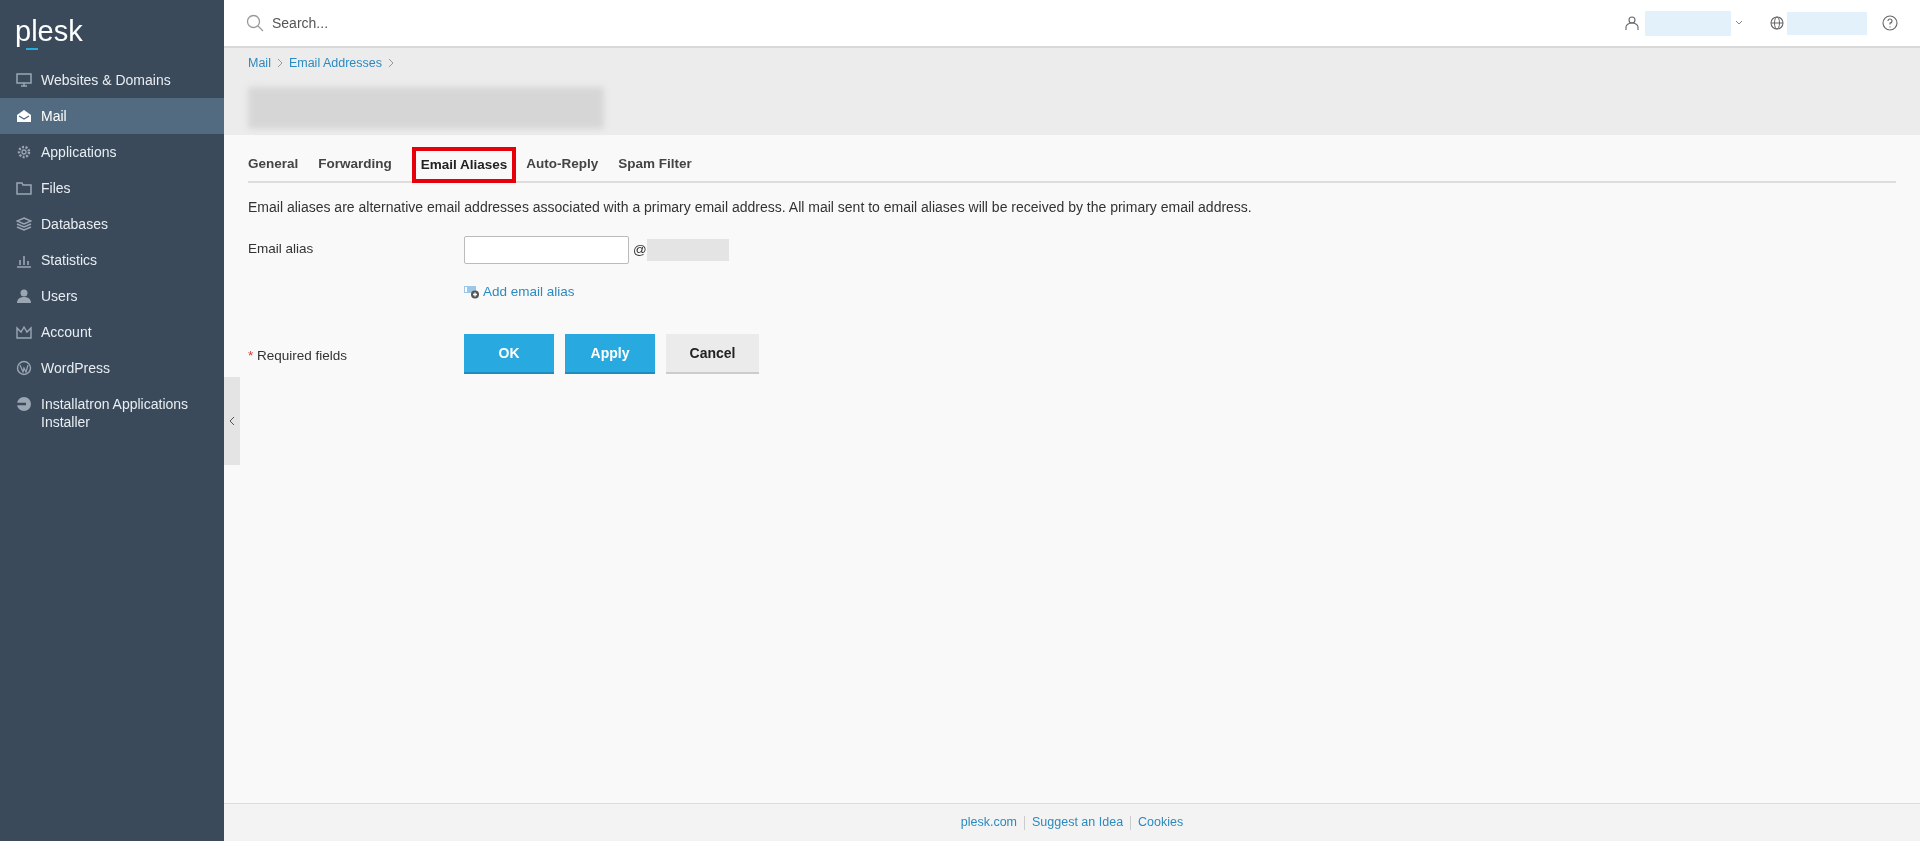 The image size is (1920, 841). Describe the element at coordinates (1739, 23) in the screenshot. I see `chevron-down-icon` at that location.